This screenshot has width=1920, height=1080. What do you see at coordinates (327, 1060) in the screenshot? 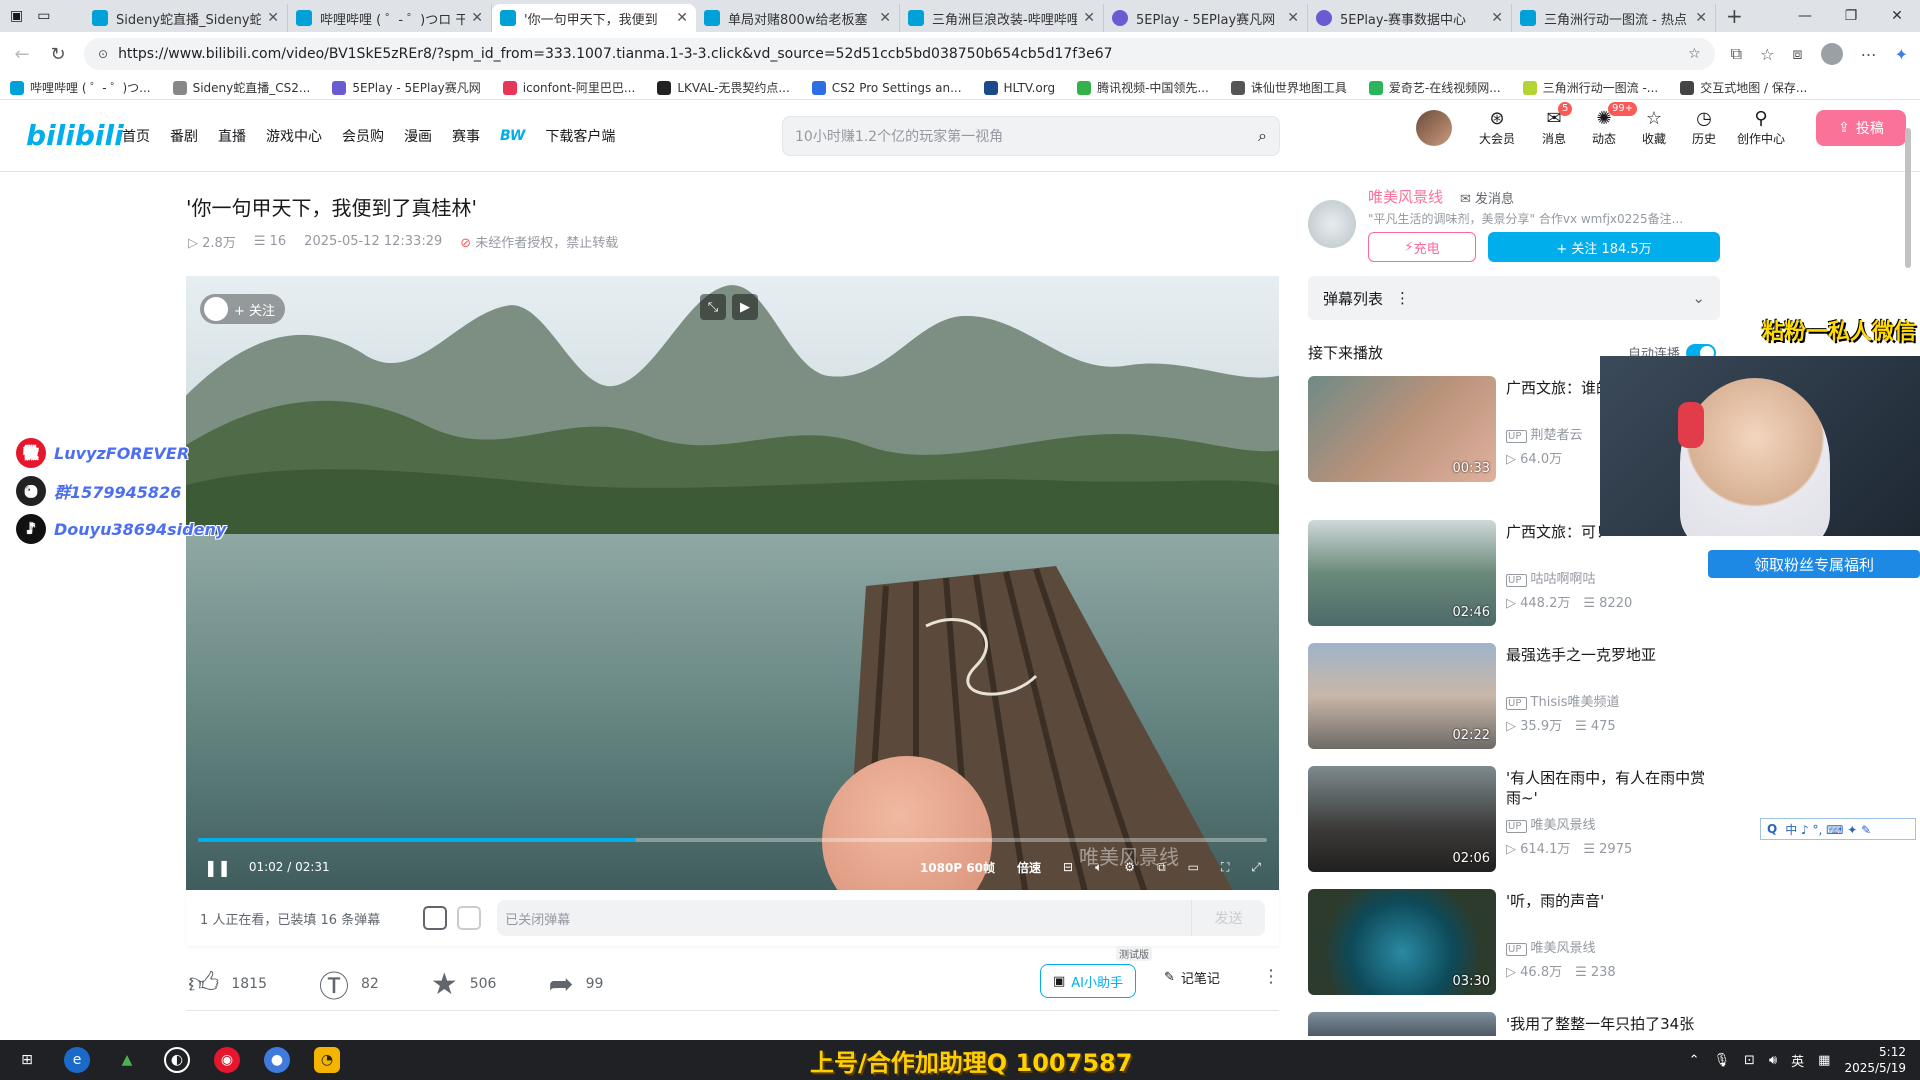
I see `app-owl-icon: ◔` at bounding box center [327, 1060].